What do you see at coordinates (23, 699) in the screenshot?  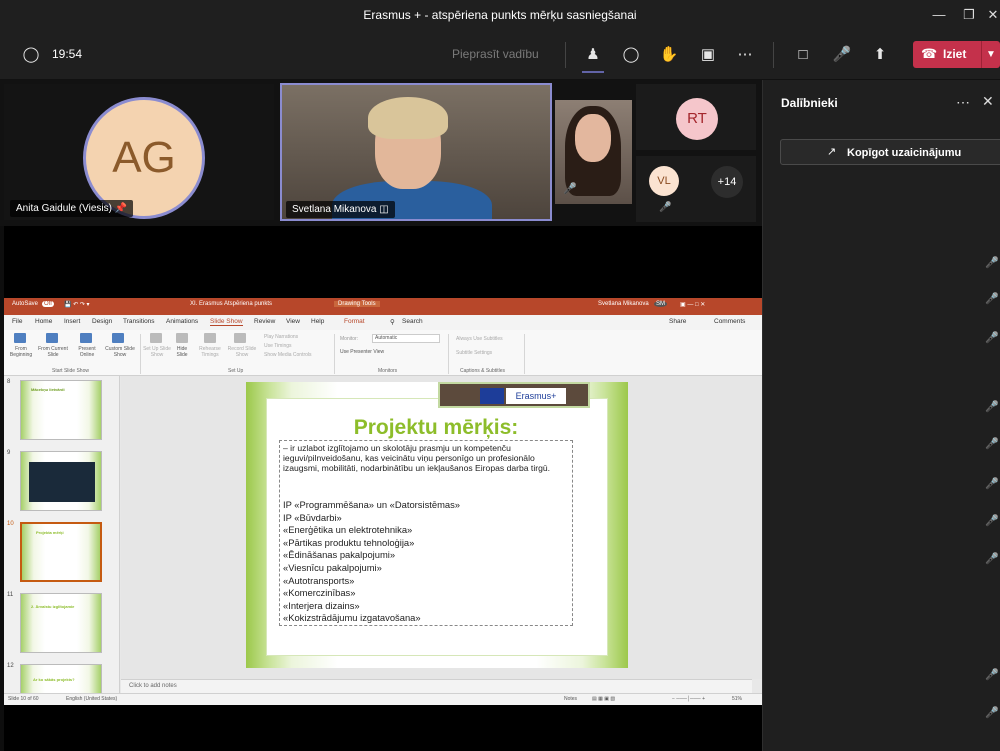 I see `status-slide-count: Slide 10 of 60` at bounding box center [23, 699].